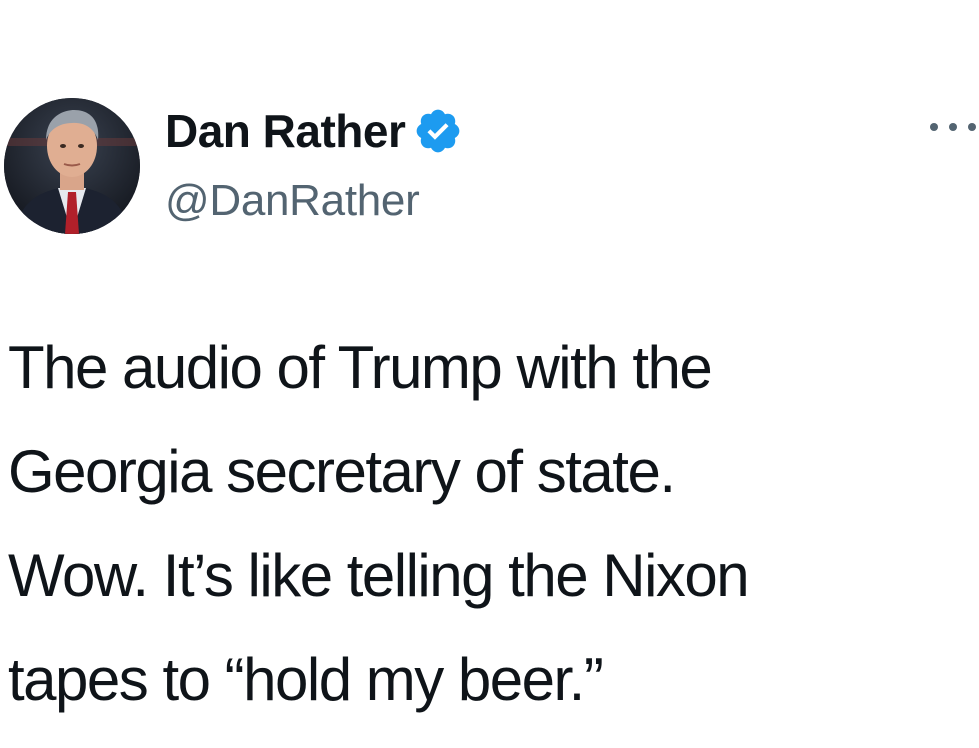 The width and height of the screenshot is (979, 748). I want to click on author-name-row: Dan Rather, so click(314, 131).